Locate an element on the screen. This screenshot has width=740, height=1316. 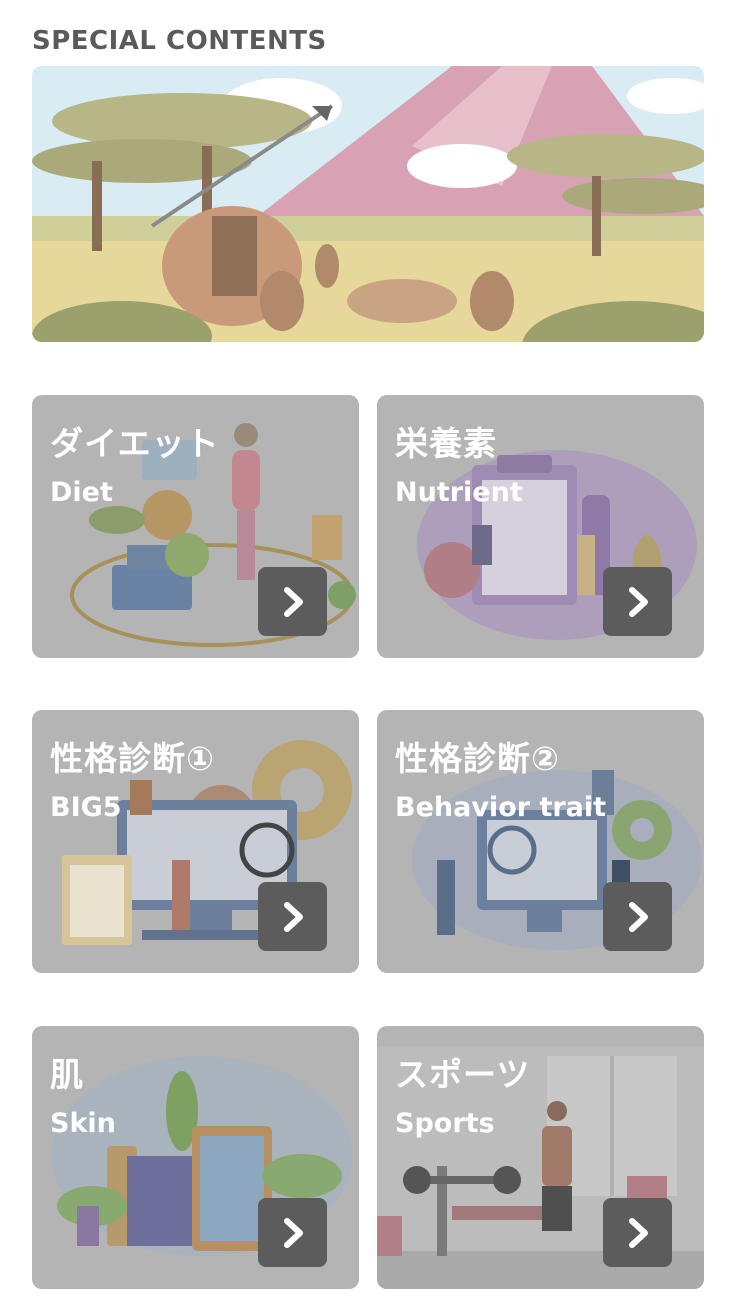
open-diet-button is located at coordinates (292, 601).